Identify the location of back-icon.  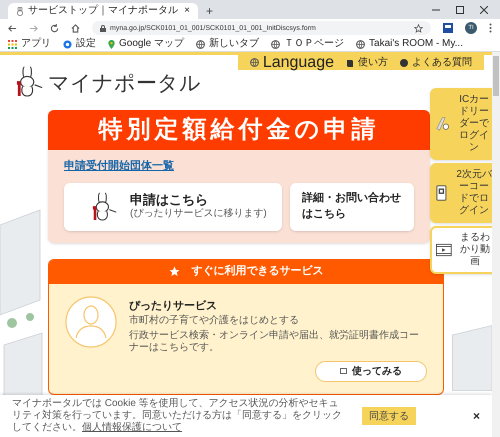
(12, 28).